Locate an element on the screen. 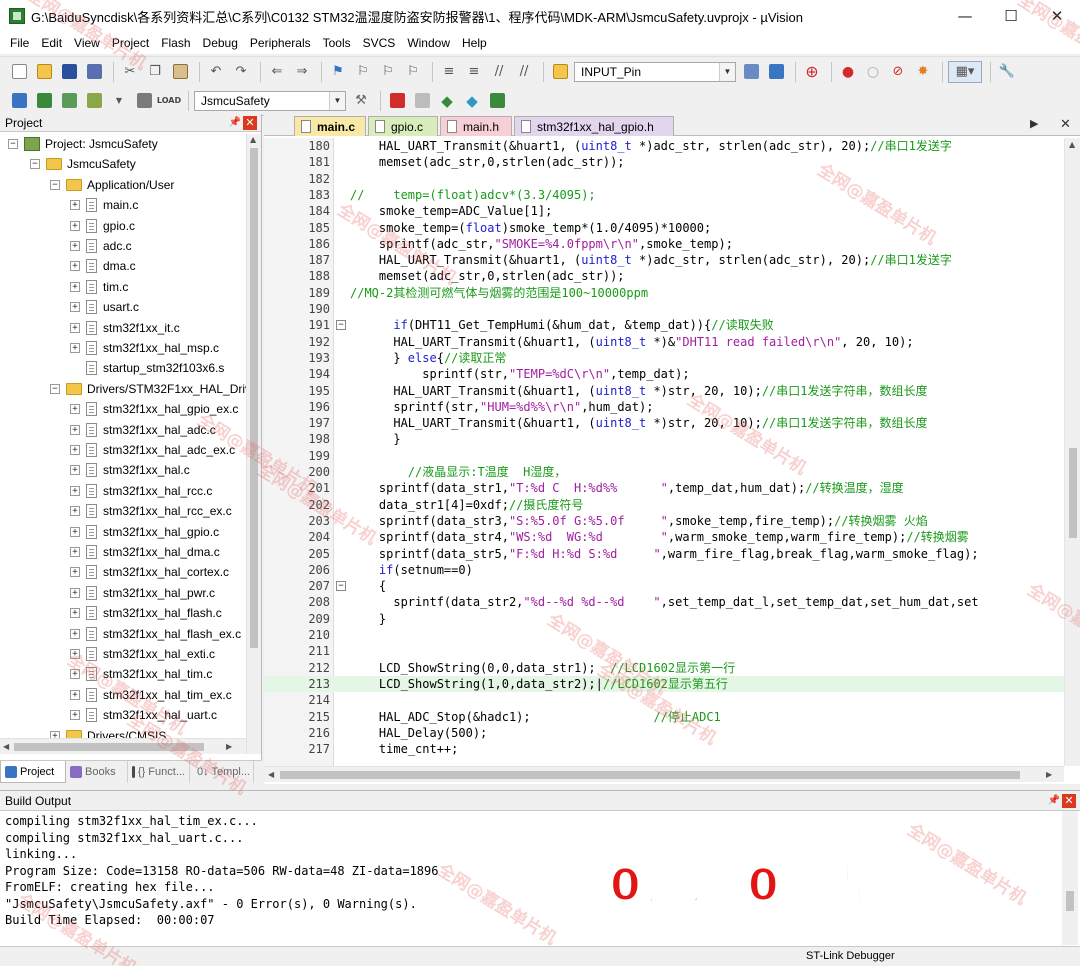 The height and width of the screenshot is (966, 1080). stop-build-icon: ▼ is located at coordinates (119, 101).